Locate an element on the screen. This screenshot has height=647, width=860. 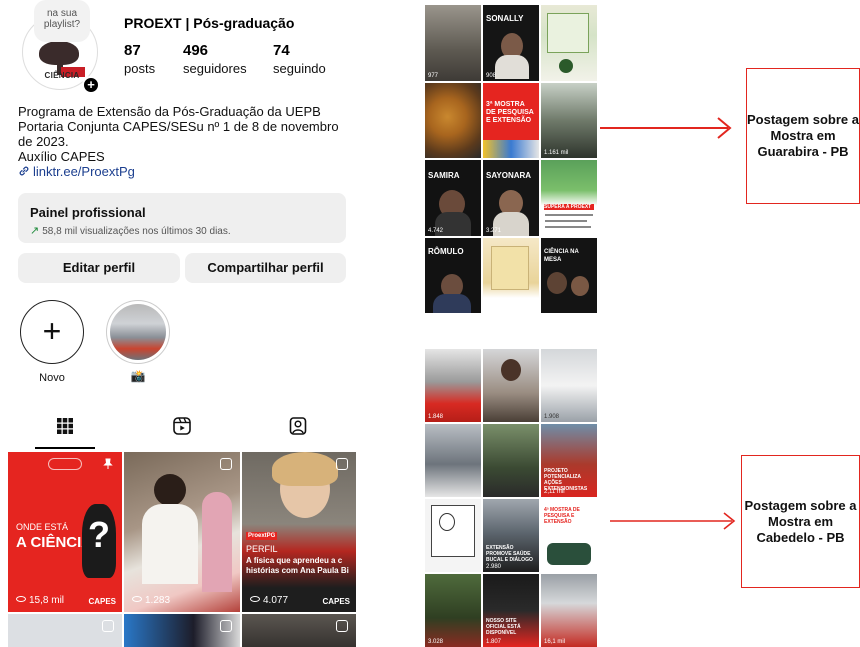
tile-title: 4ª MOSTRA DE PESQUISA E EXTENSÃO is located at coordinates (562, 516).